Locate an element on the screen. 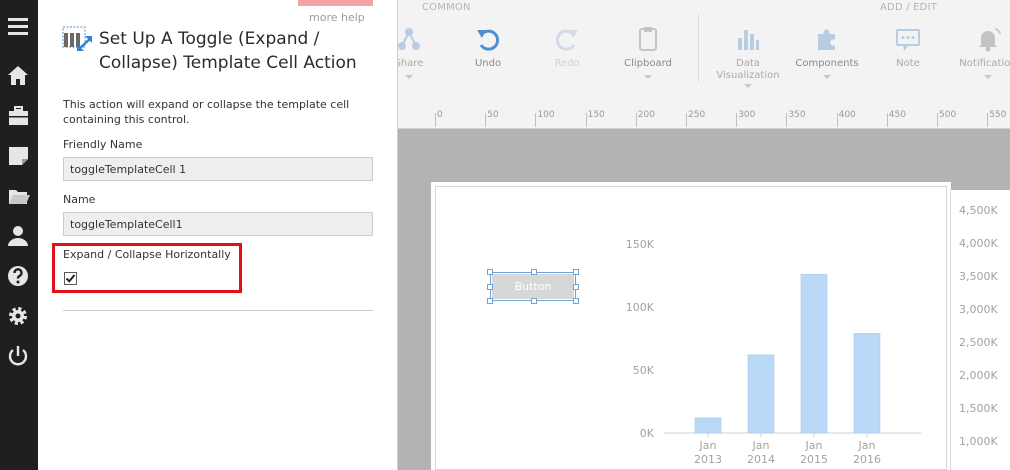  clipboard-button: Clipboard is located at coordinates (648, 61).